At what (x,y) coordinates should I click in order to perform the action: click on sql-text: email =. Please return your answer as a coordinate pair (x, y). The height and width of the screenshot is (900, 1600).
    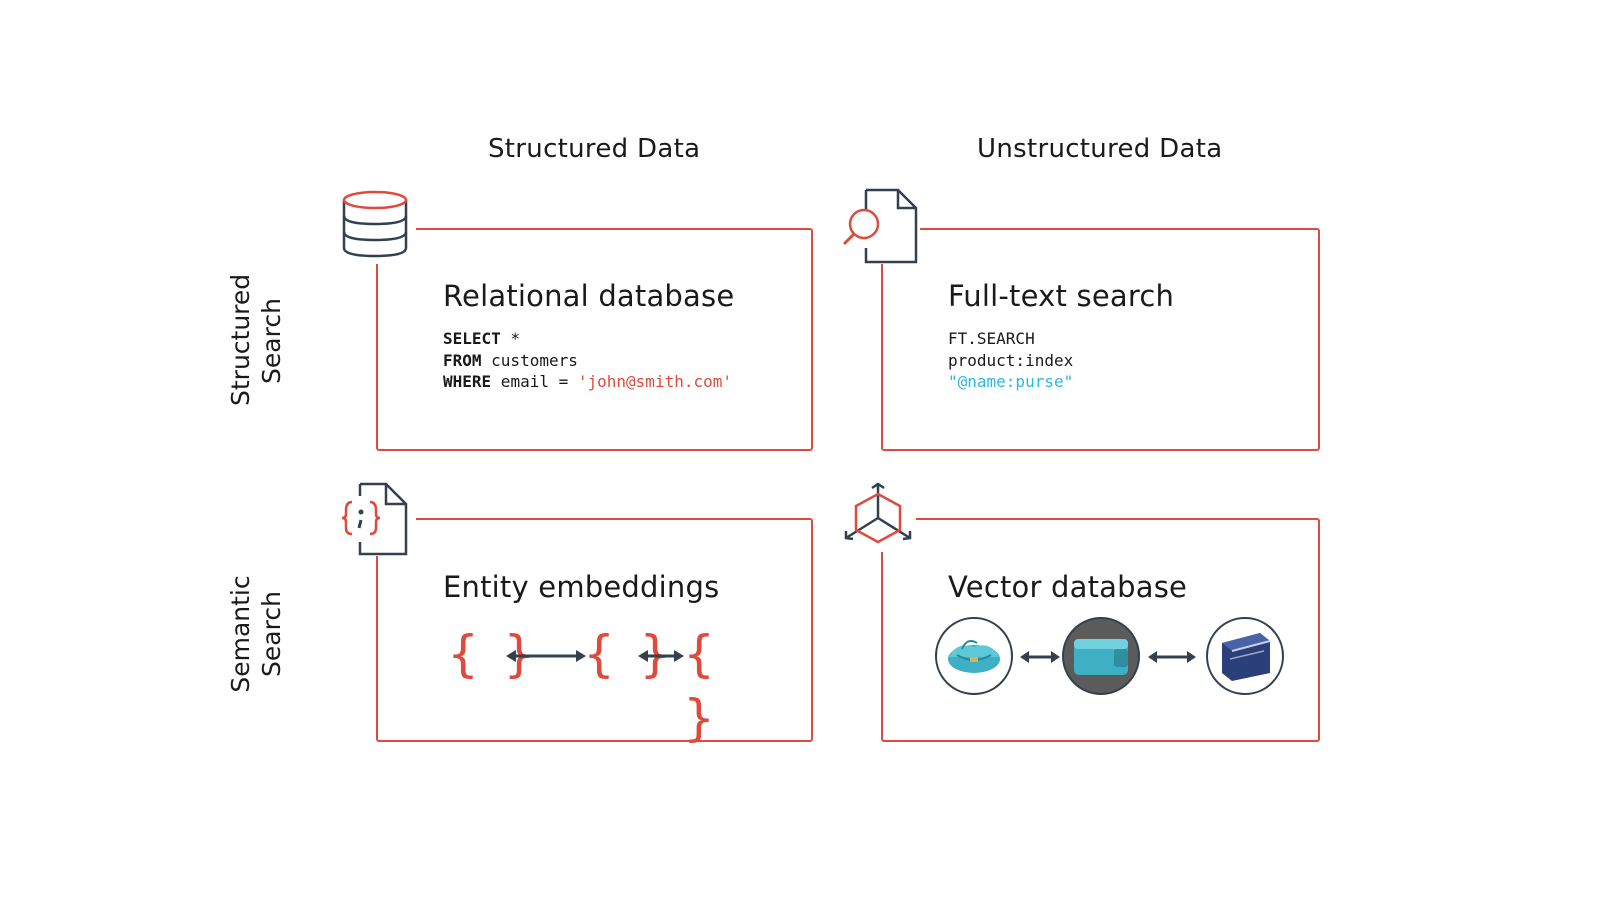
    Looking at the image, I should click on (534, 381).